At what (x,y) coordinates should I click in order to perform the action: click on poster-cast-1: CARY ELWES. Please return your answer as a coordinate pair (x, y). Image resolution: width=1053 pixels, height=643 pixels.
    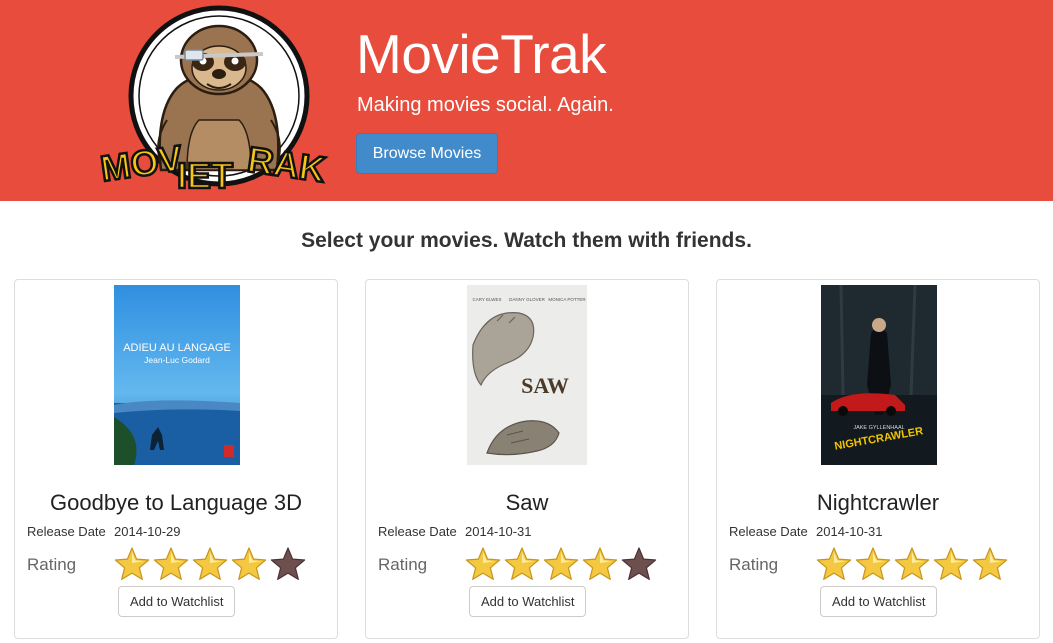
    Looking at the image, I should click on (486, 299).